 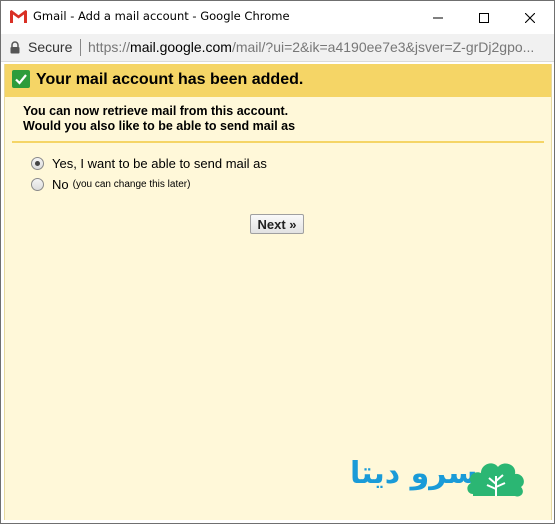 I want to click on divider, so click(x=278, y=142).